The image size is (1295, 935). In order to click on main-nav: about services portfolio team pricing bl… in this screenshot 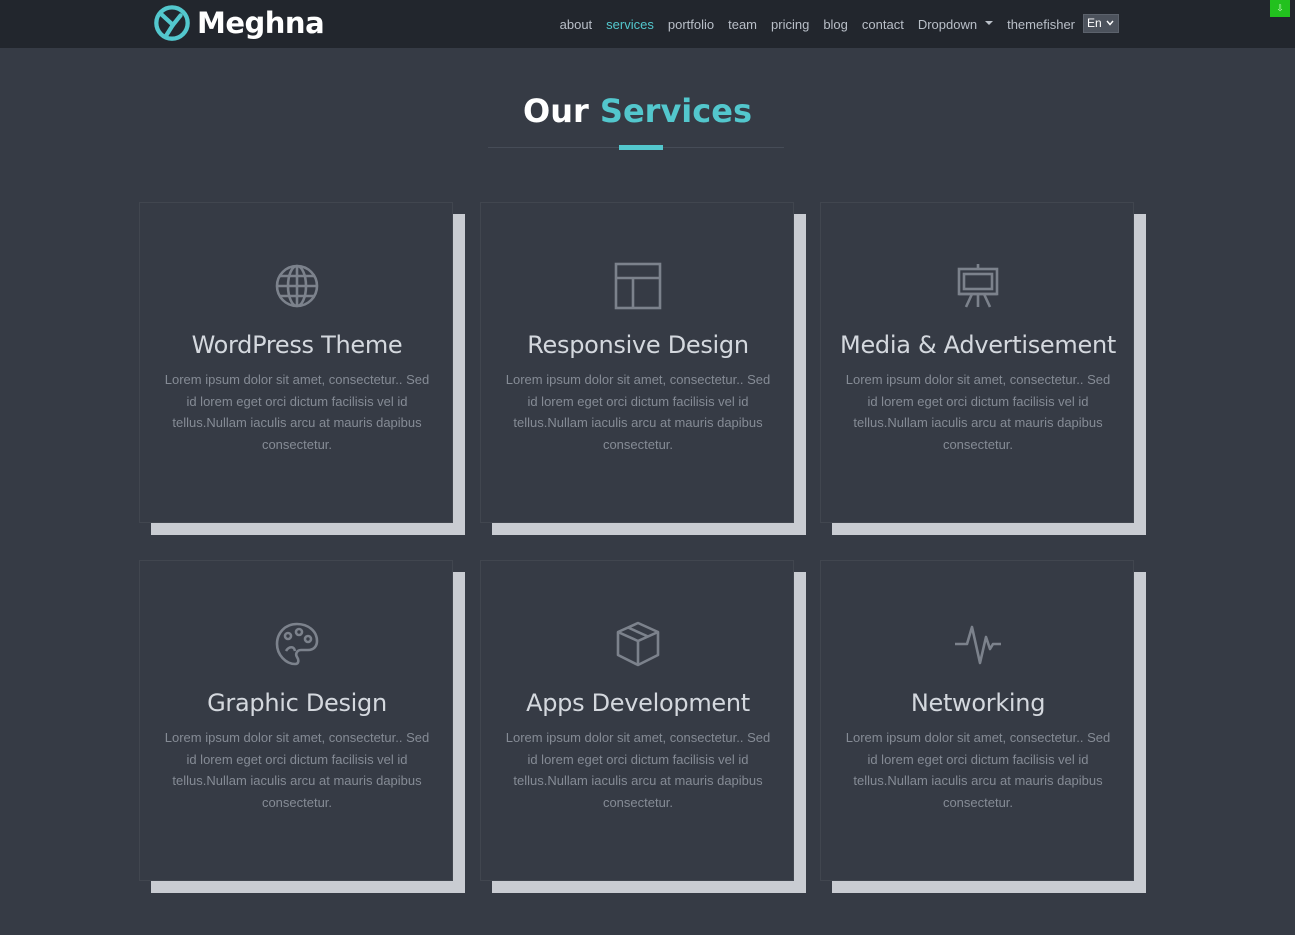, I will do `click(810, 24)`.